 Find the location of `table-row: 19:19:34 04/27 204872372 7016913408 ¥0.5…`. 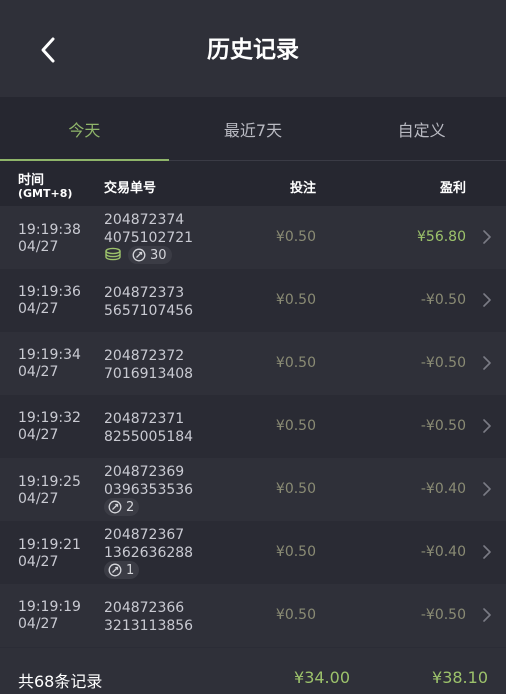

table-row: 19:19:34 04/27 204872372 7016913408 ¥0.5… is located at coordinates (253, 363).